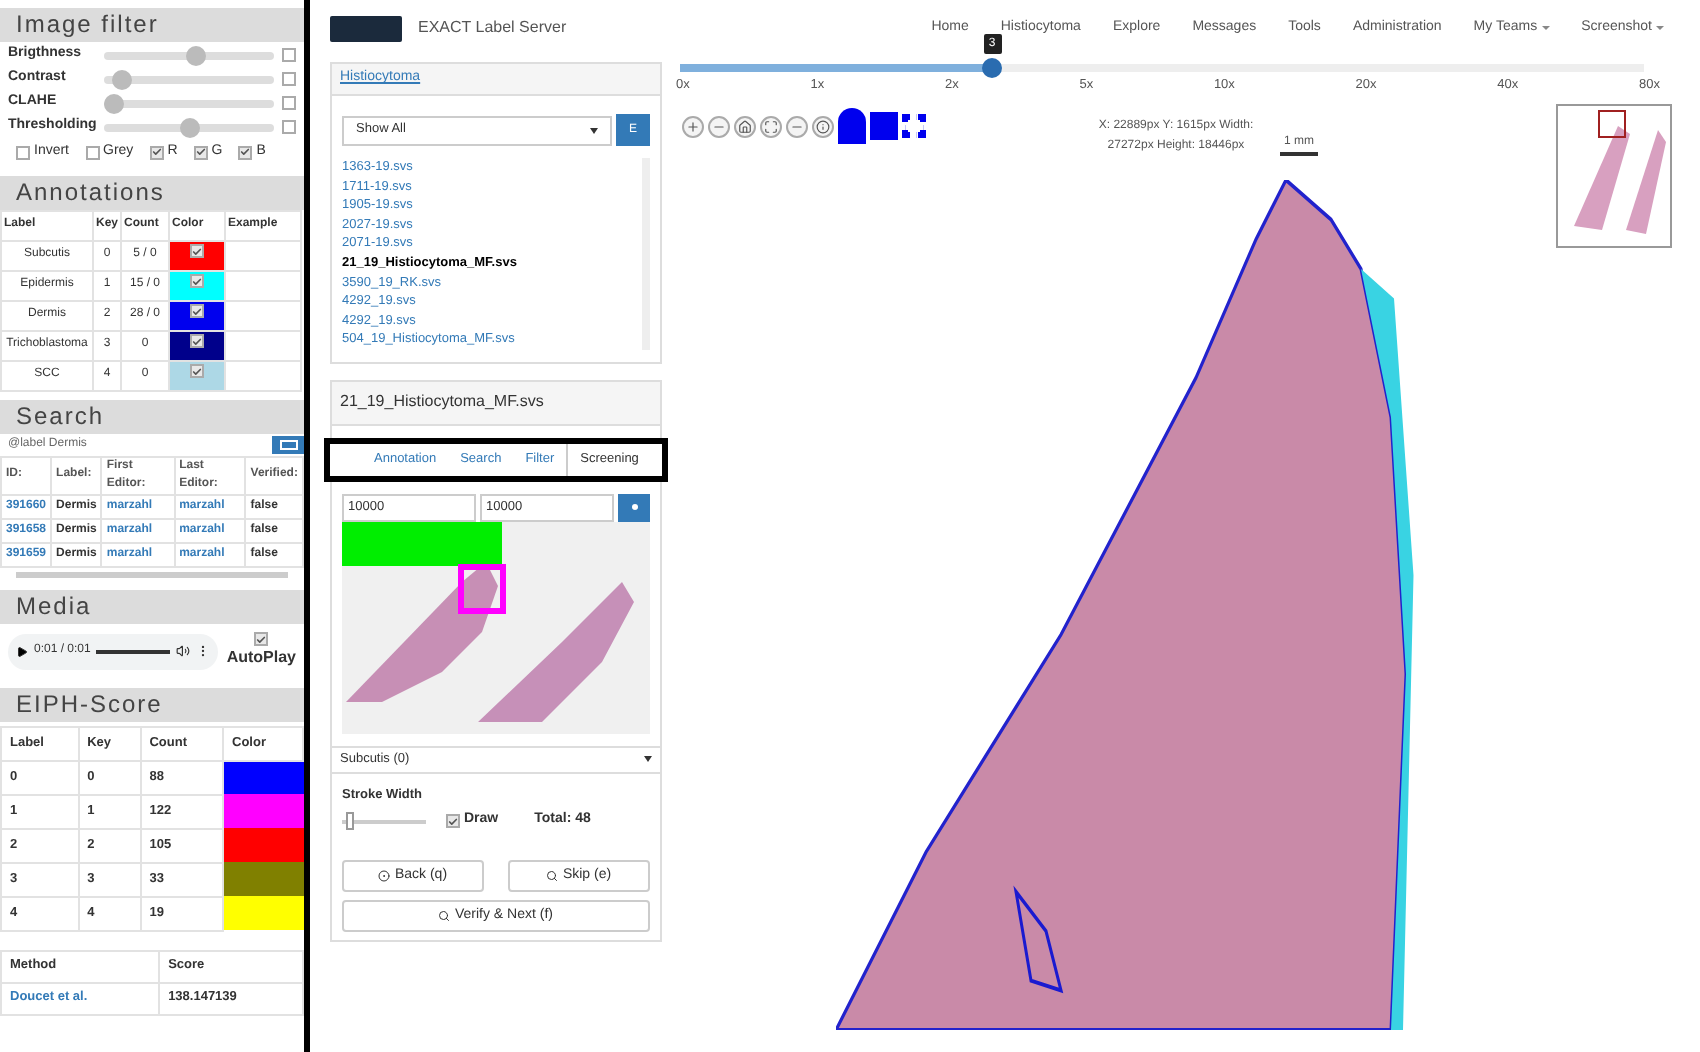  What do you see at coordinates (992, 68) in the screenshot?
I see `zoom-thumb` at bounding box center [992, 68].